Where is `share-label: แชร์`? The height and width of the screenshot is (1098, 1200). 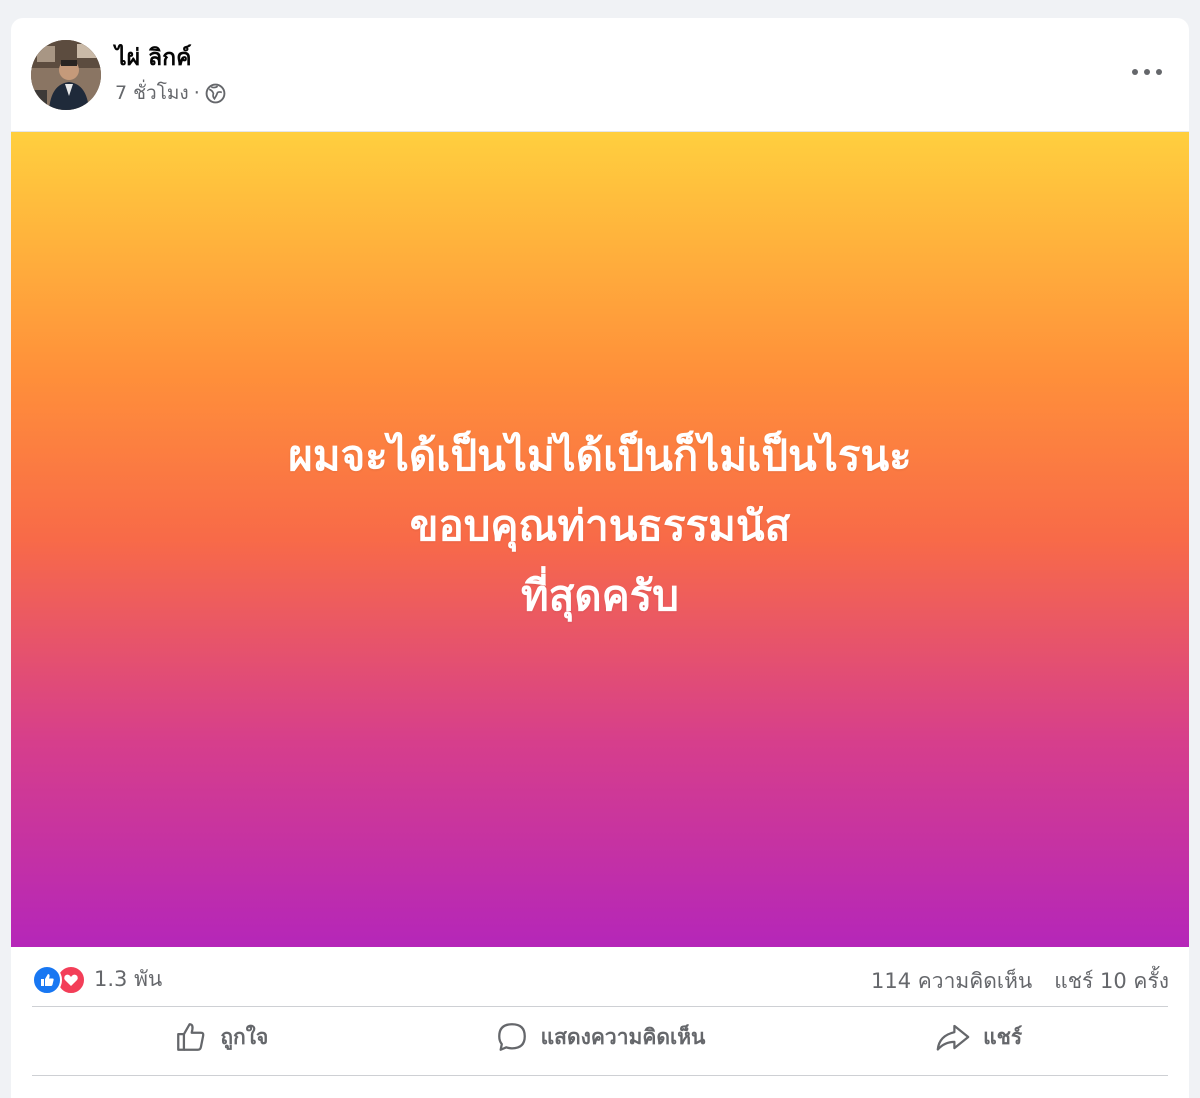 share-label: แชร์ is located at coordinates (1003, 1036).